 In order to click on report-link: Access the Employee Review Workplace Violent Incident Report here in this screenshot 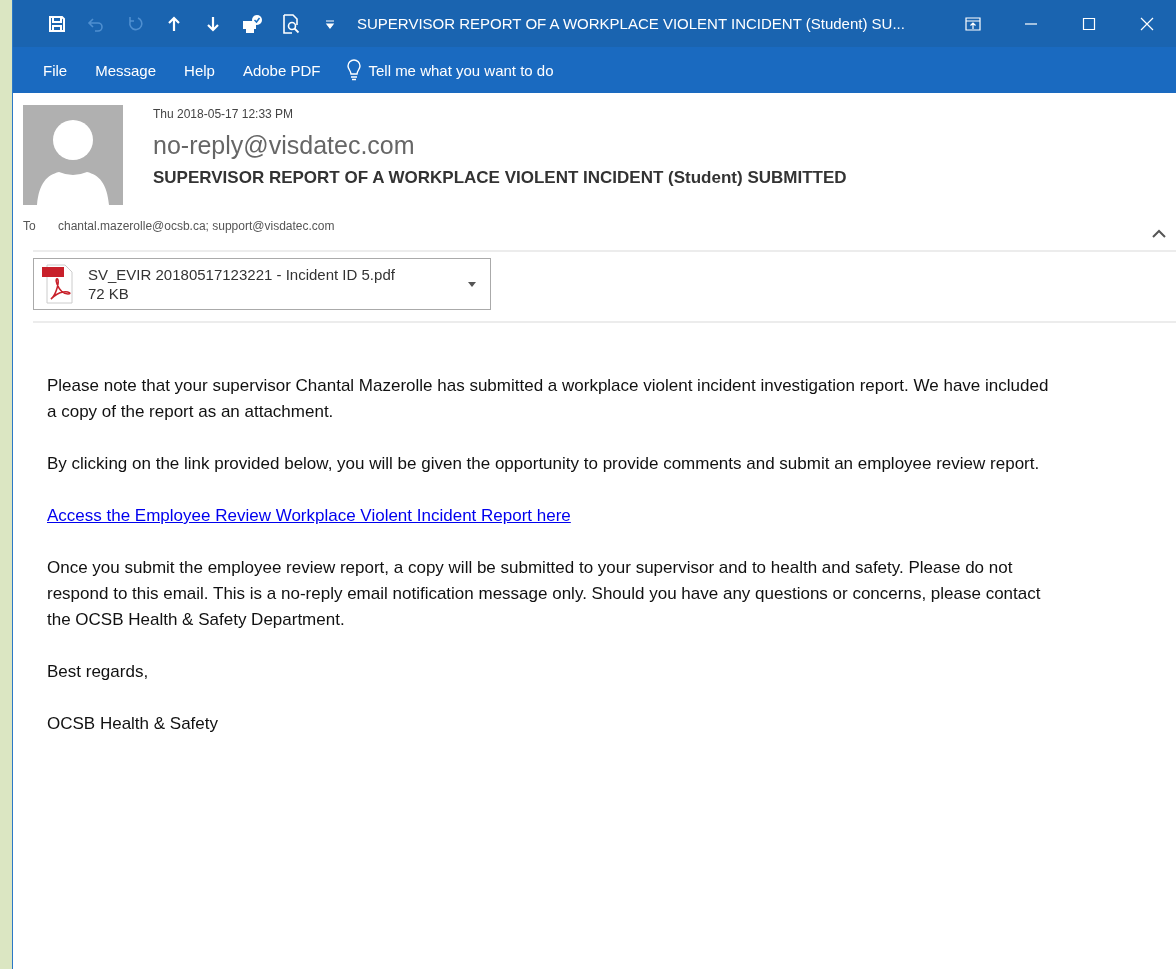, I will do `click(309, 515)`.